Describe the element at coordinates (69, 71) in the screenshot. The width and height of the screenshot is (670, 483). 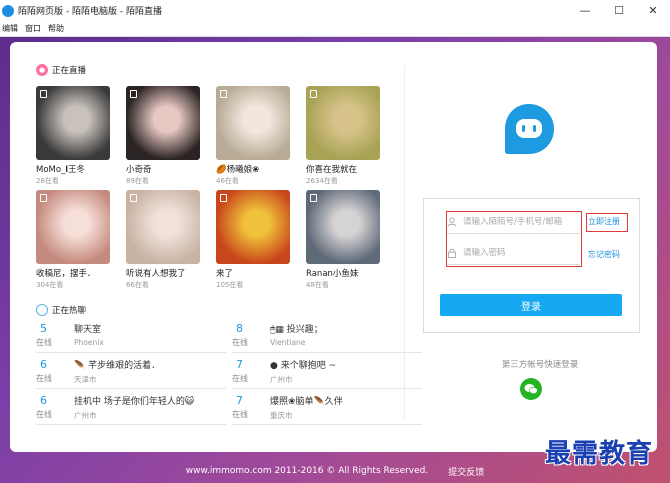
I see `live-heading-text: 正在直播` at that location.